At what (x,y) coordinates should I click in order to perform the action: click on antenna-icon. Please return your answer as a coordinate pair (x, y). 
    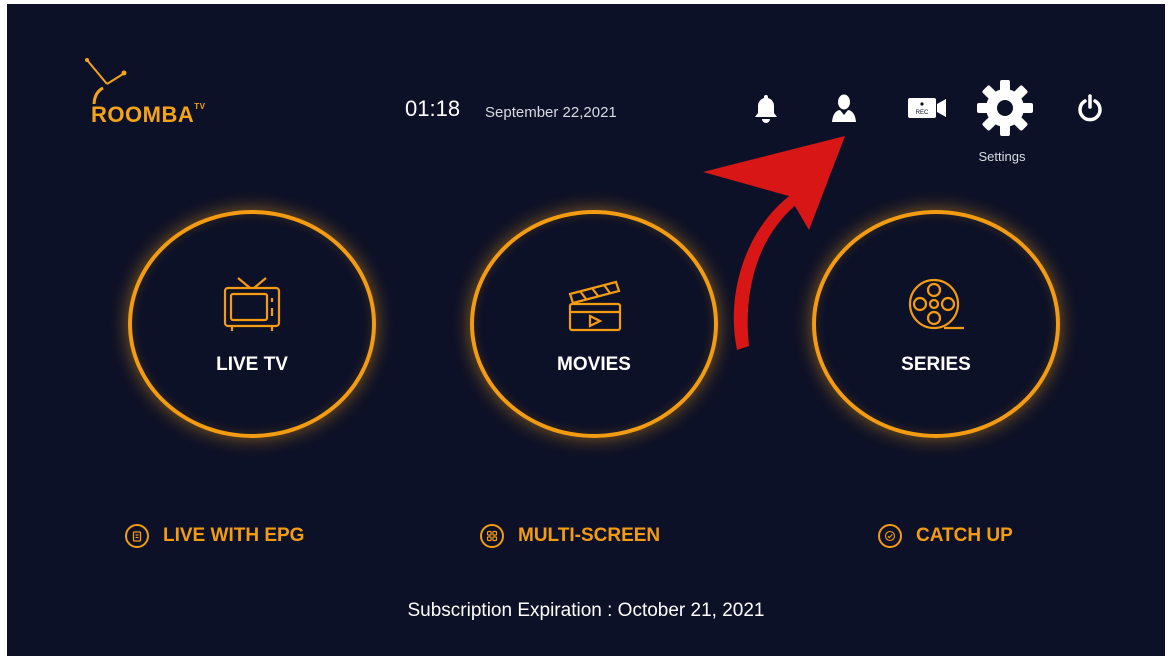
    Looking at the image, I should click on (106, 81).